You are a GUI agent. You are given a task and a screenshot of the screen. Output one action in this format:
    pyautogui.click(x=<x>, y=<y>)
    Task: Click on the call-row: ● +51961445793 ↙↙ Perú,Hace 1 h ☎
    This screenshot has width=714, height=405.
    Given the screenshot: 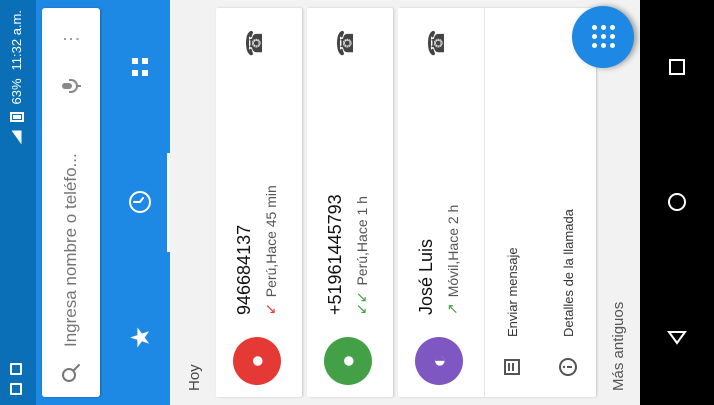 What is the action you would take?
    pyautogui.click(x=350, y=202)
    